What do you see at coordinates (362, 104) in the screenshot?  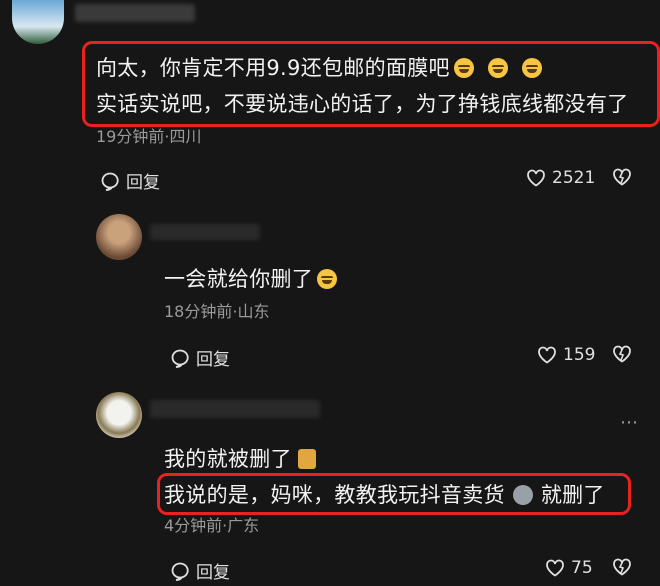 I see `comment-text: 实话实说吧，不要说违心的话了，为了挣钱底线都没有了` at bounding box center [362, 104].